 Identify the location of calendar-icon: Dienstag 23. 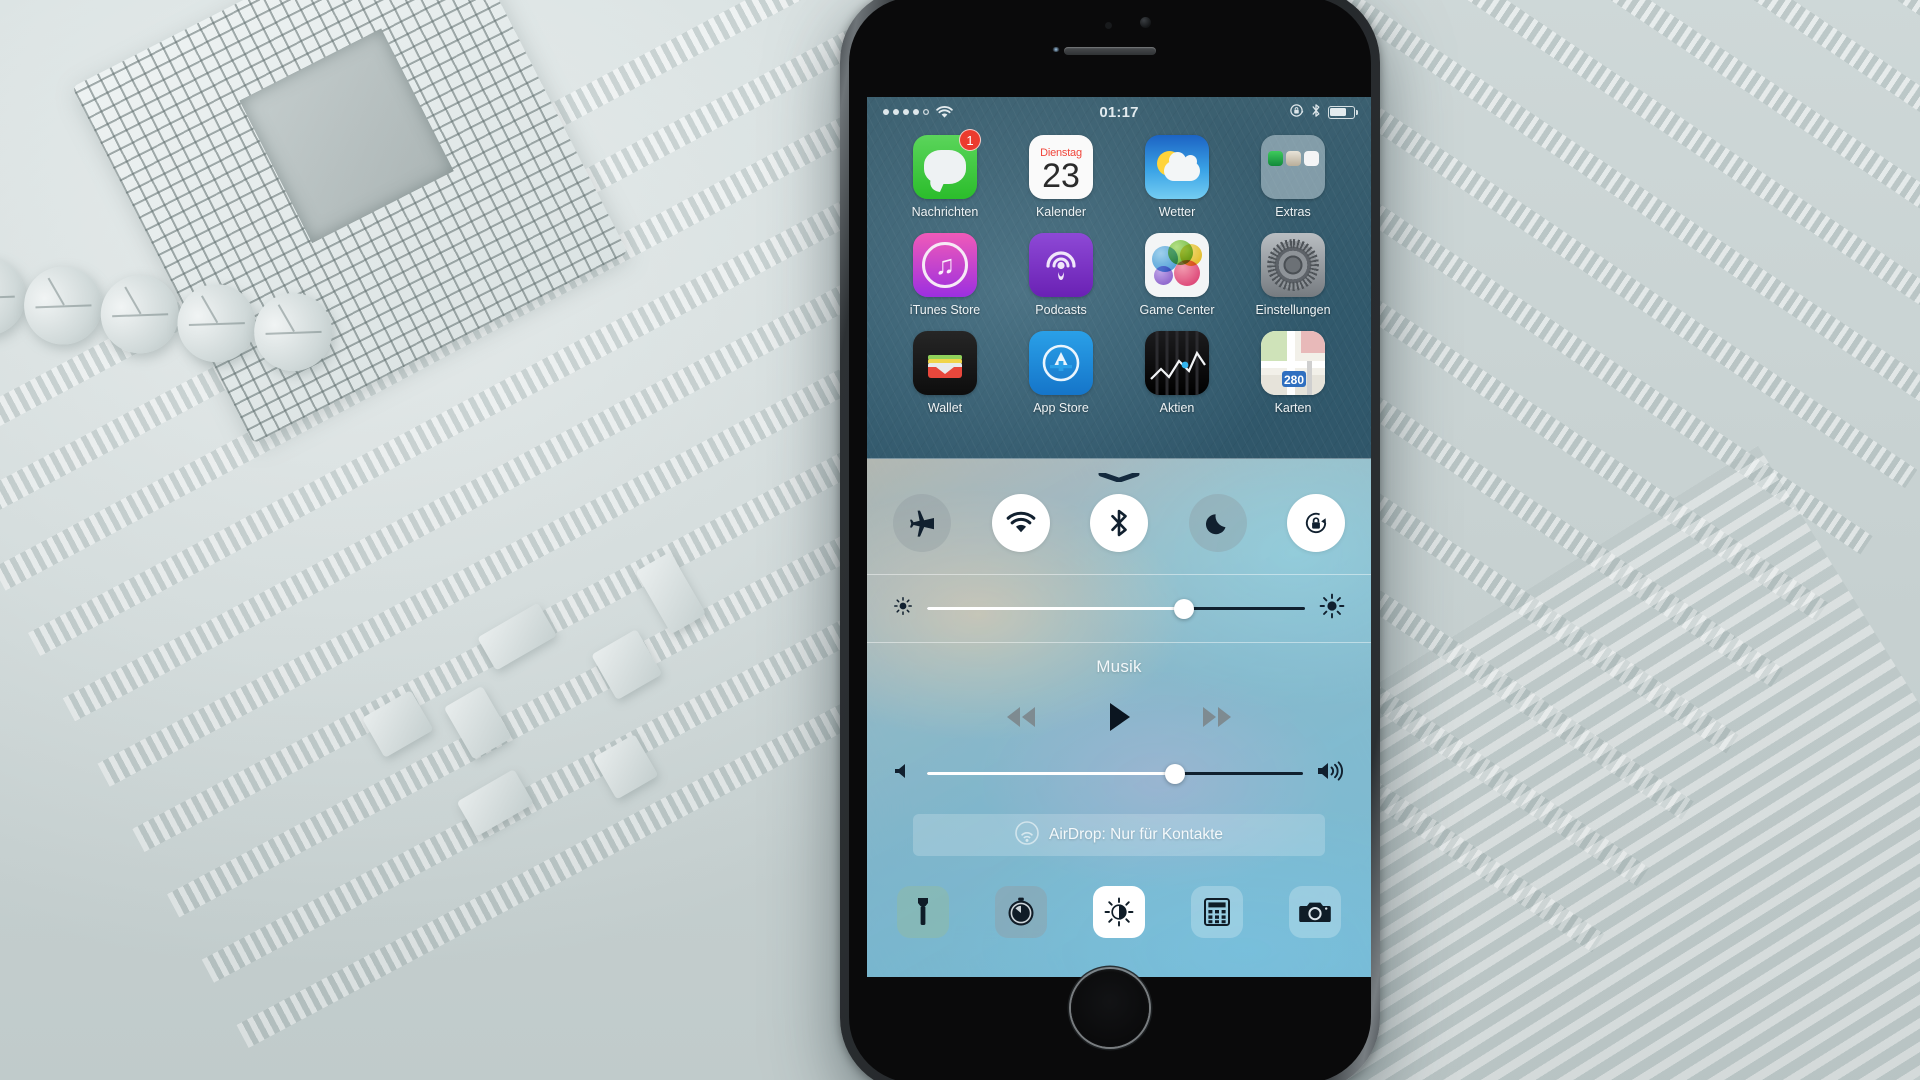
(1061, 167).